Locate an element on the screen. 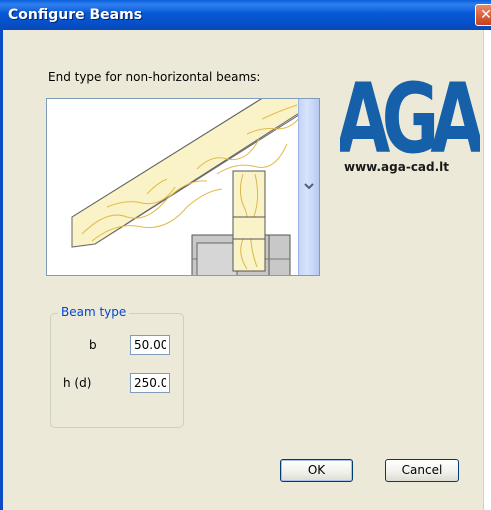 The image size is (491, 510). aga-cad-logo: AGA www.aga-cad.lt is located at coordinates (410, 122).